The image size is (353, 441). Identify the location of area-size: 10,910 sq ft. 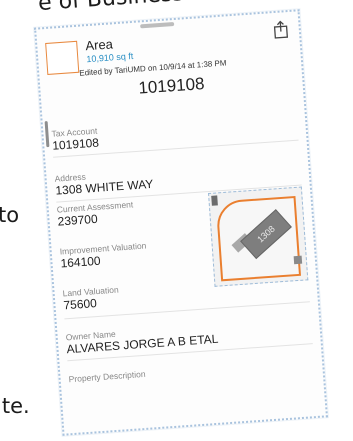
(110, 57).